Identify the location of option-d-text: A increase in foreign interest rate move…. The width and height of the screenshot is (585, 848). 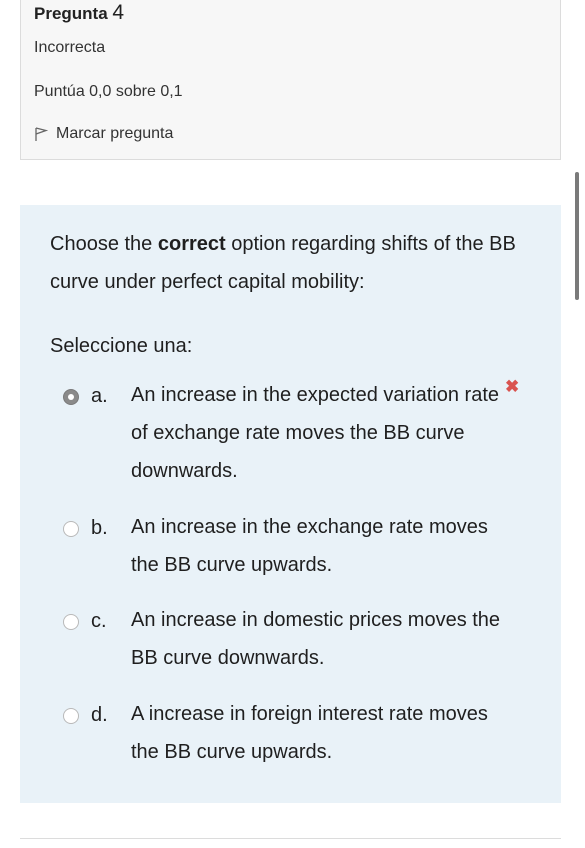
(309, 733).